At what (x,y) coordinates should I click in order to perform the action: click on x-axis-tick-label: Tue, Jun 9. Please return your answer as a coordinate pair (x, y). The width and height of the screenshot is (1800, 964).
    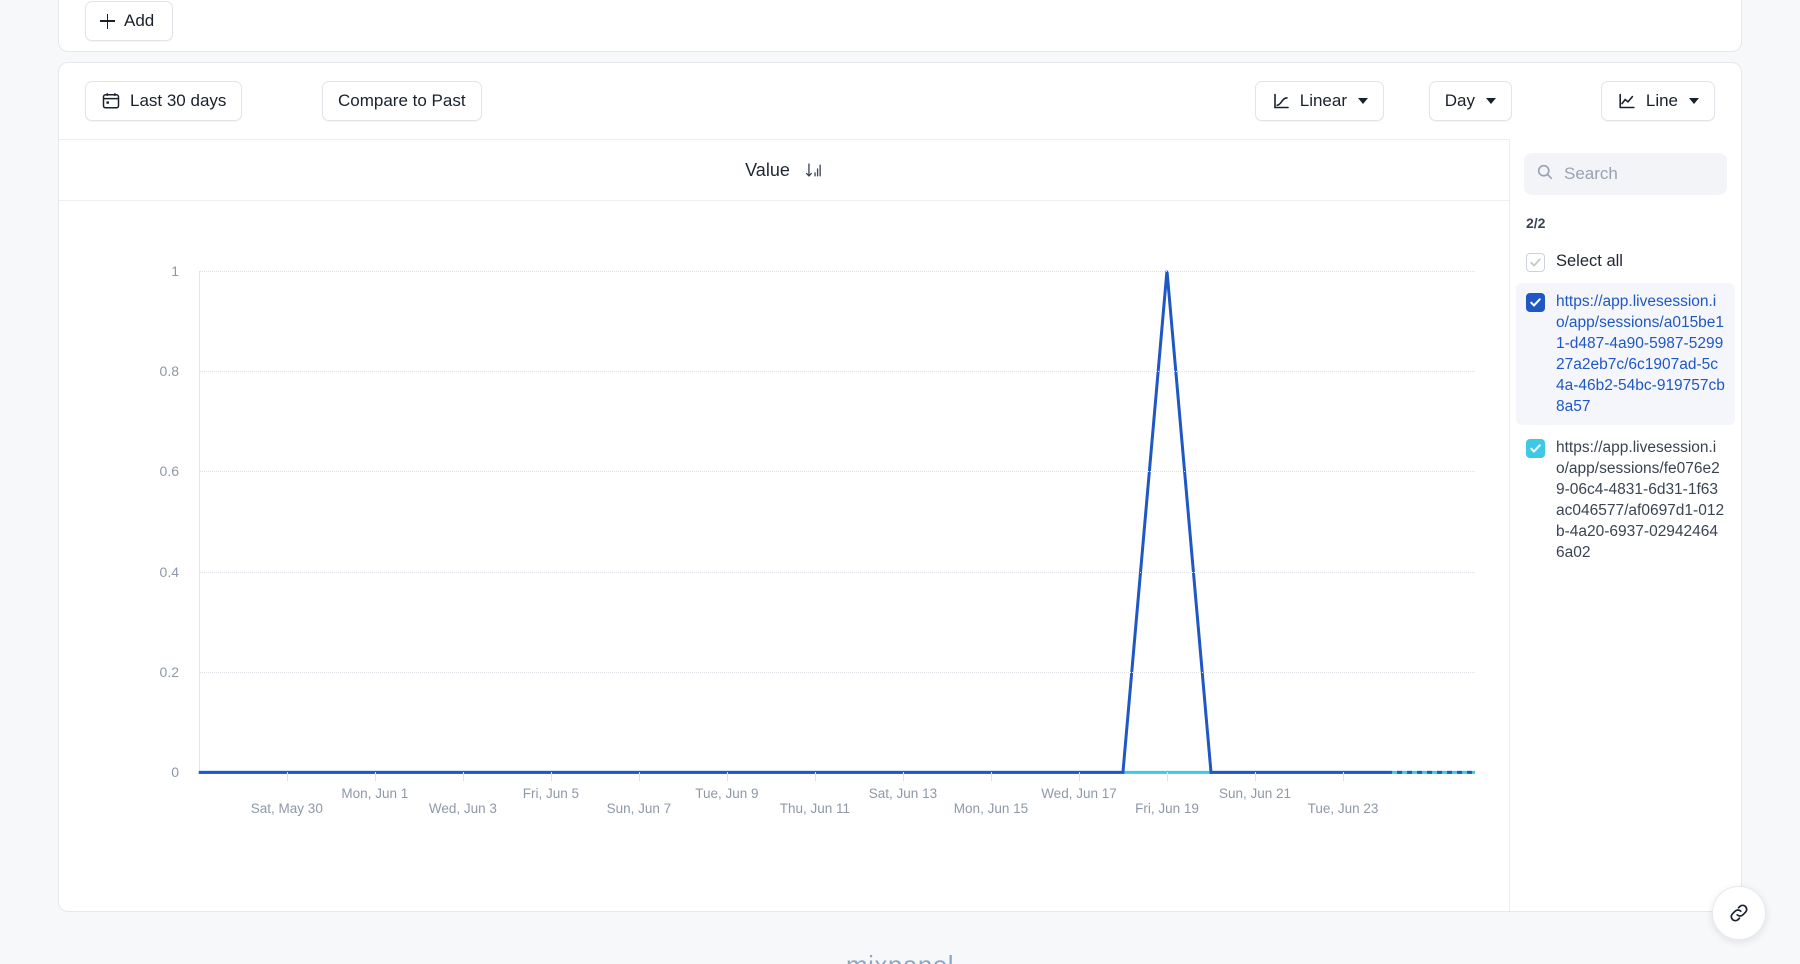
    Looking at the image, I should click on (727, 794).